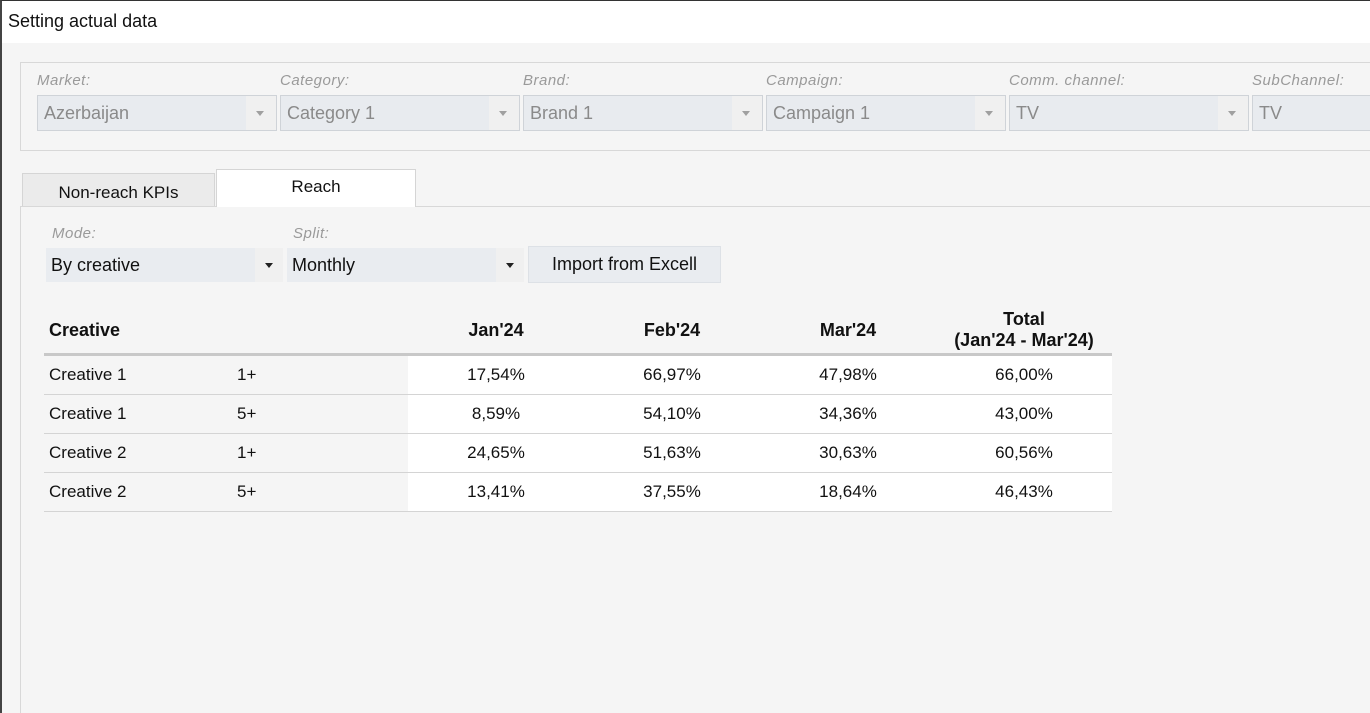 The height and width of the screenshot is (713, 1370). I want to click on mar-cell: 47,98%, so click(848, 375).